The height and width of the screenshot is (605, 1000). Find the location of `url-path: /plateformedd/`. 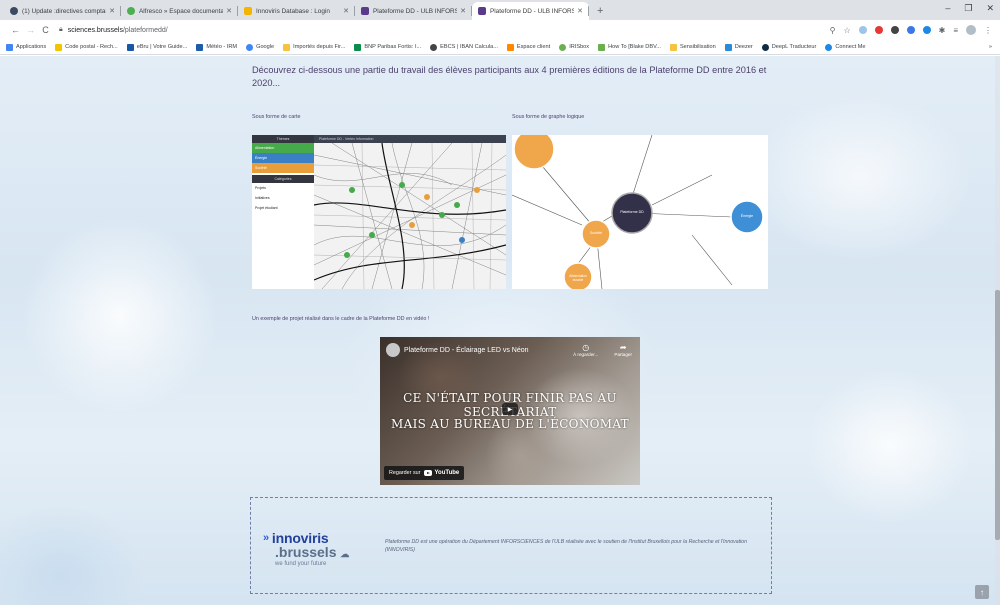

url-path: /plateformedd/ is located at coordinates (145, 30).